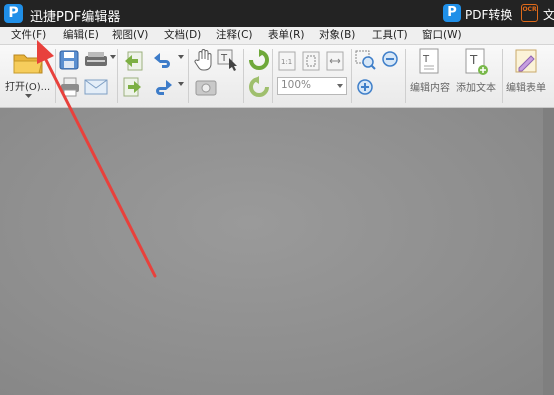  I want to click on annotation-arrow, so click(97, 159).